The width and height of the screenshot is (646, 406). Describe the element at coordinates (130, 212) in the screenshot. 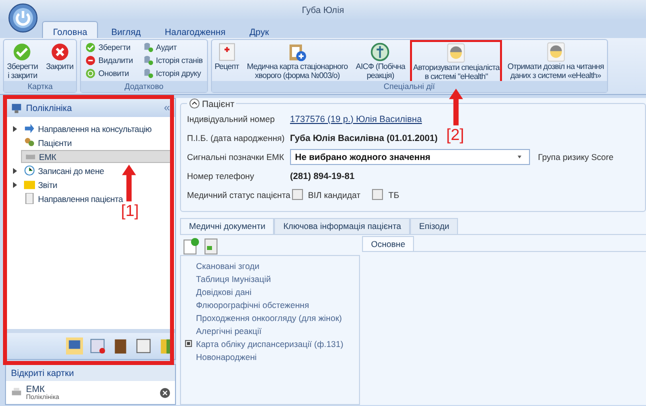

I see `annotation-label: [1]` at that location.